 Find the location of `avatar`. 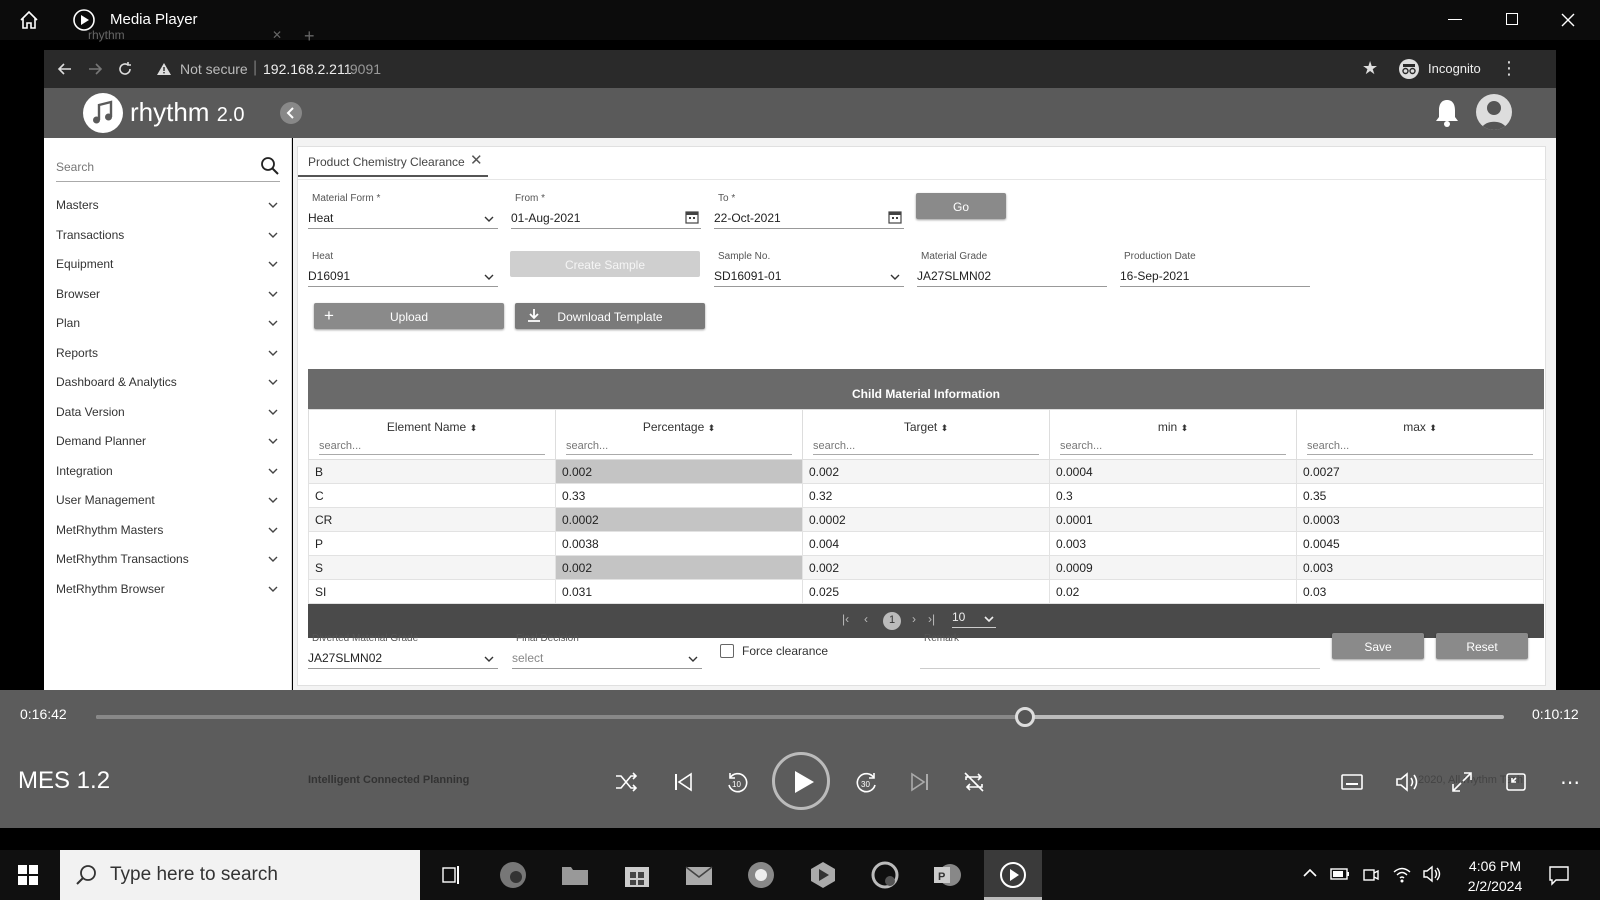

avatar is located at coordinates (1494, 112).